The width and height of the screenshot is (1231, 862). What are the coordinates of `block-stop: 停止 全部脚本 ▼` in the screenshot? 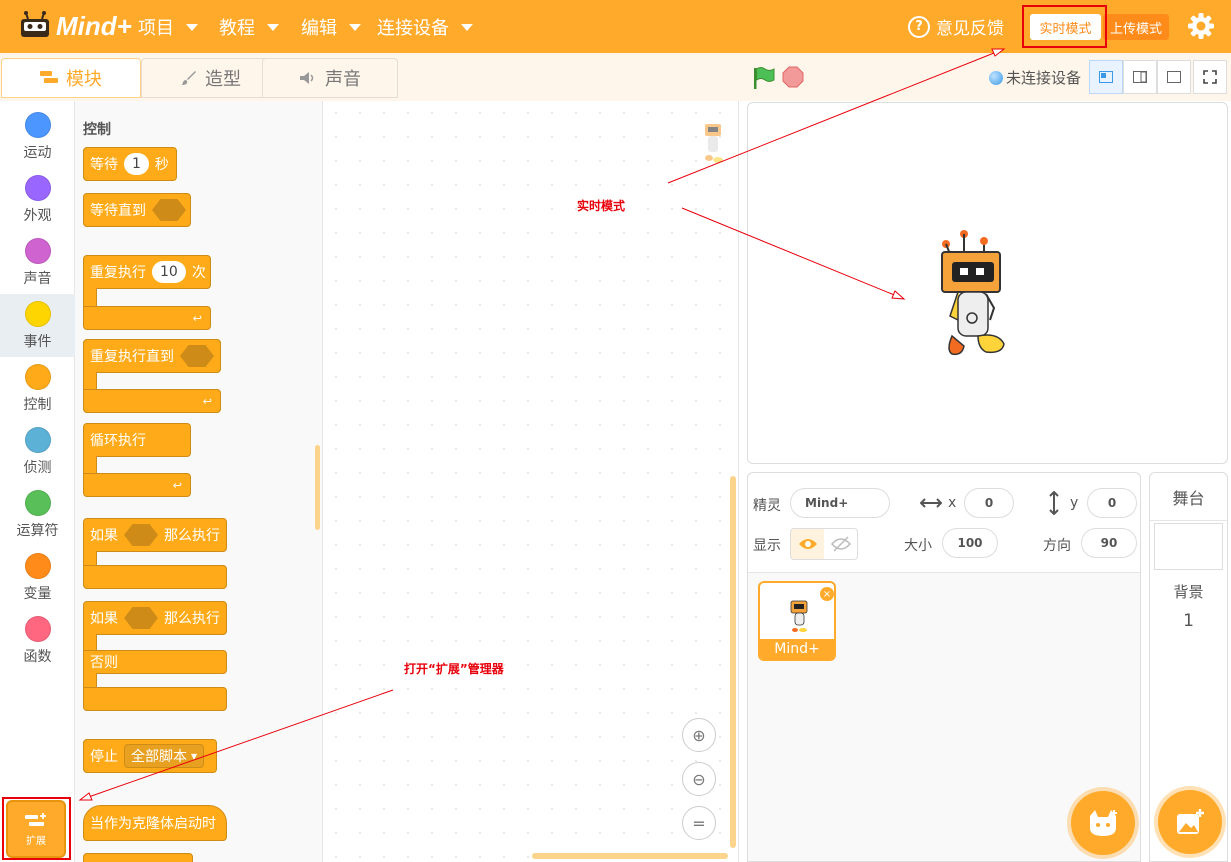 It's located at (150, 756).